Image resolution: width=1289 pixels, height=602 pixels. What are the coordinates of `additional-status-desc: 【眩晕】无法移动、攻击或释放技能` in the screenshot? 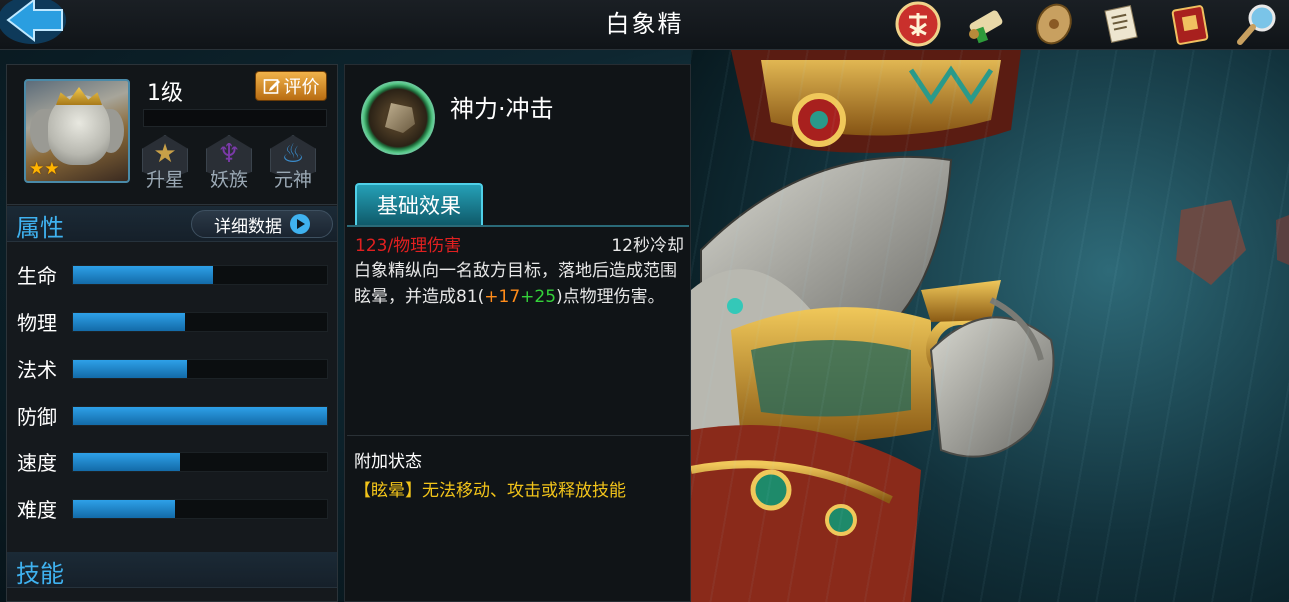 It's located at (490, 491).